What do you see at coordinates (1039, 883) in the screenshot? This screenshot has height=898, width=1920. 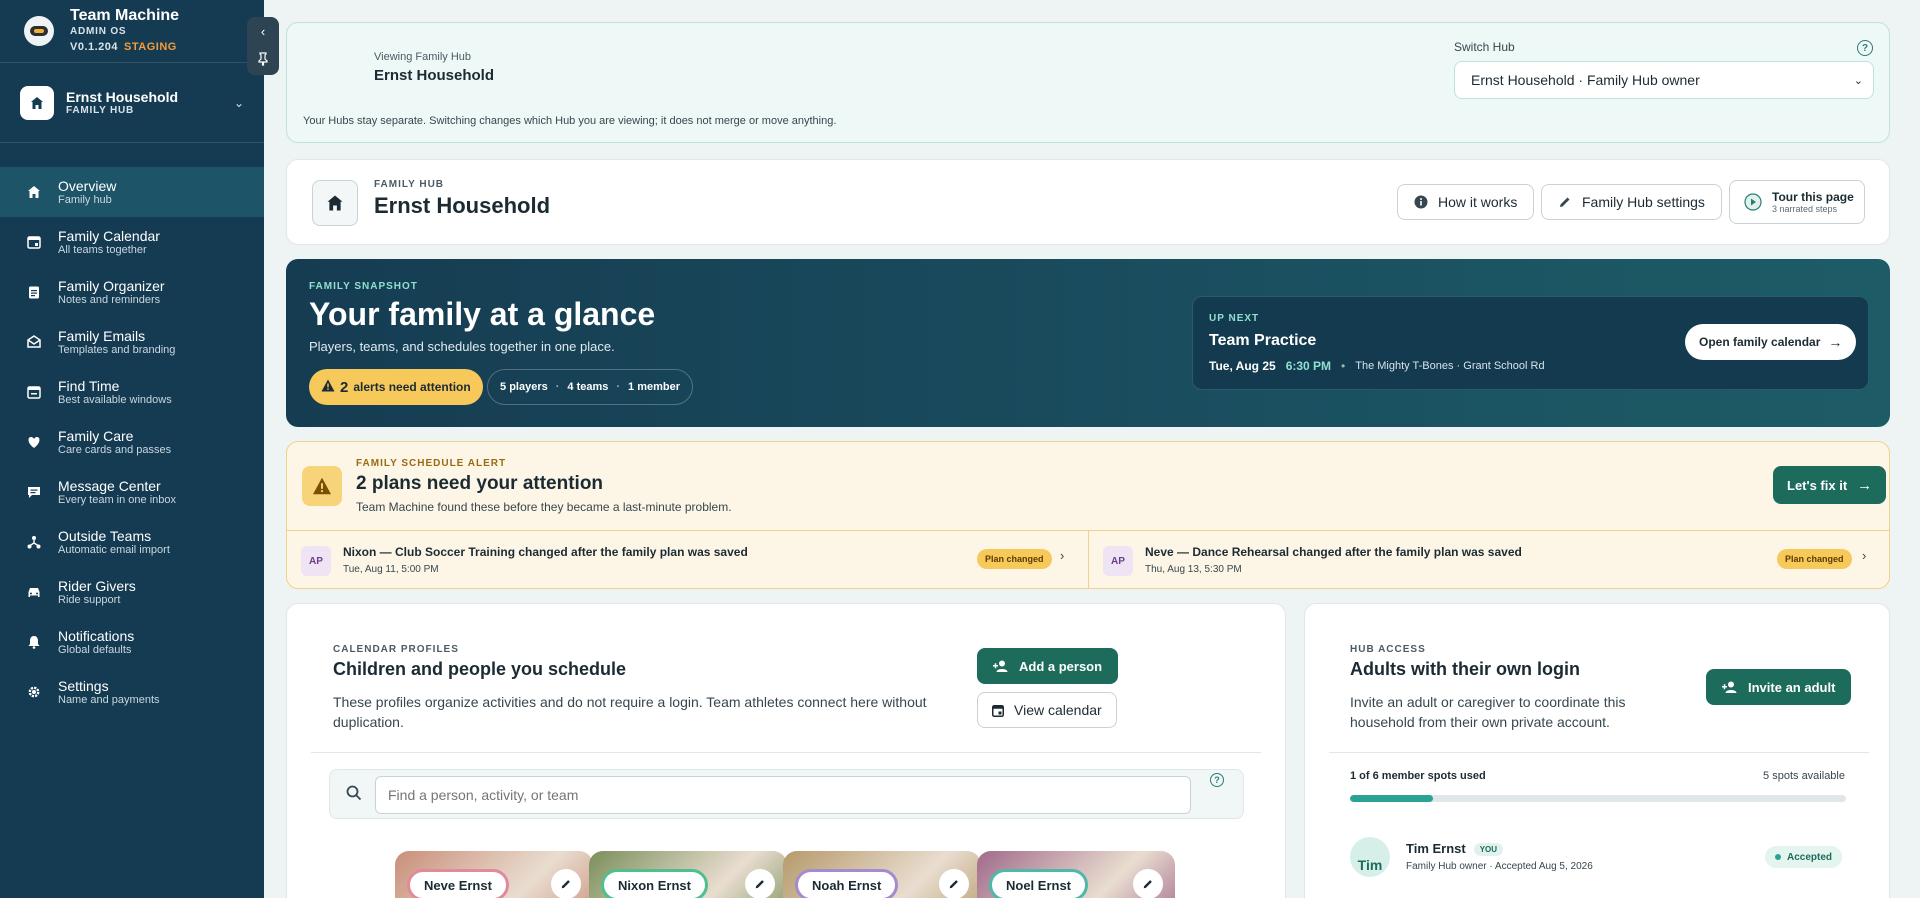 I see `person-name: Noel Ernst` at bounding box center [1039, 883].